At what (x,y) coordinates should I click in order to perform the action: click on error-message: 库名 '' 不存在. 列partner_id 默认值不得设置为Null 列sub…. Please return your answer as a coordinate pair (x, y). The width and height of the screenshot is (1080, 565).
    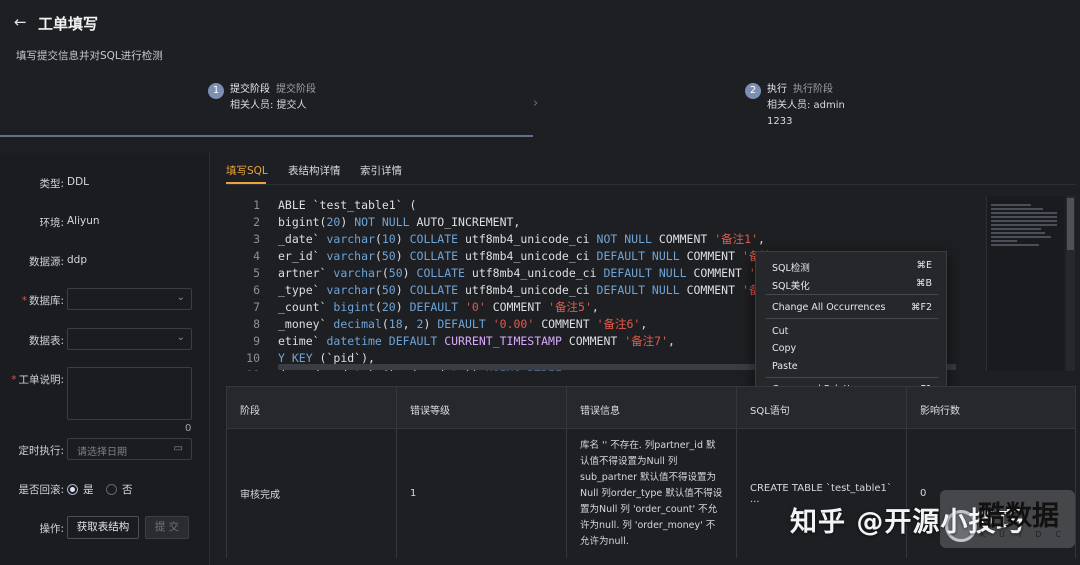
    Looking at the image, I should click on (651, 493).